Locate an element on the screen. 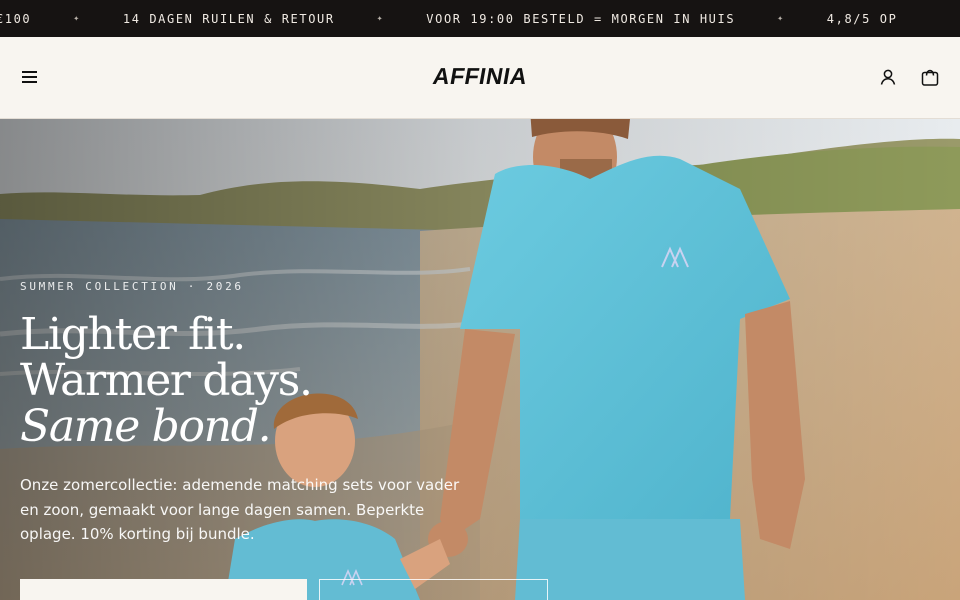 The height and width of the screenshot is (600, 960). announcement-item: VOOR 19:00 BESTELD = MORGEN IN HUIS is located at coordinates (581, 18).